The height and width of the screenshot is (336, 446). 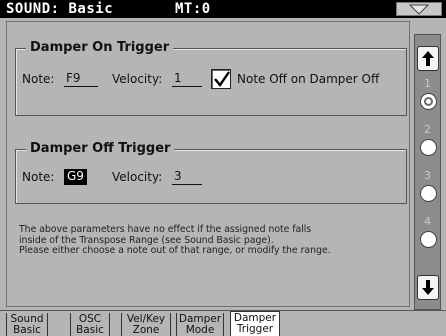 I want to click on arrow-up-icon, so click(x=428, y=58).